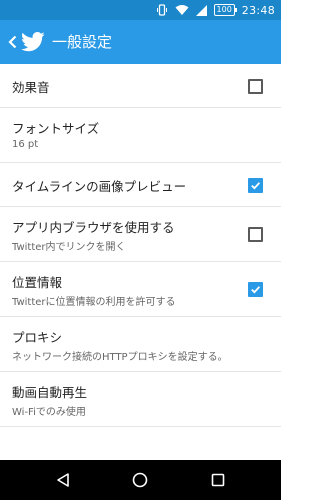 This screenshot has width=320, height=500. What do you see at coordinates (161, 10) in the screenshot?
I see `vibrate-icon` at bounding box center [161, 10].